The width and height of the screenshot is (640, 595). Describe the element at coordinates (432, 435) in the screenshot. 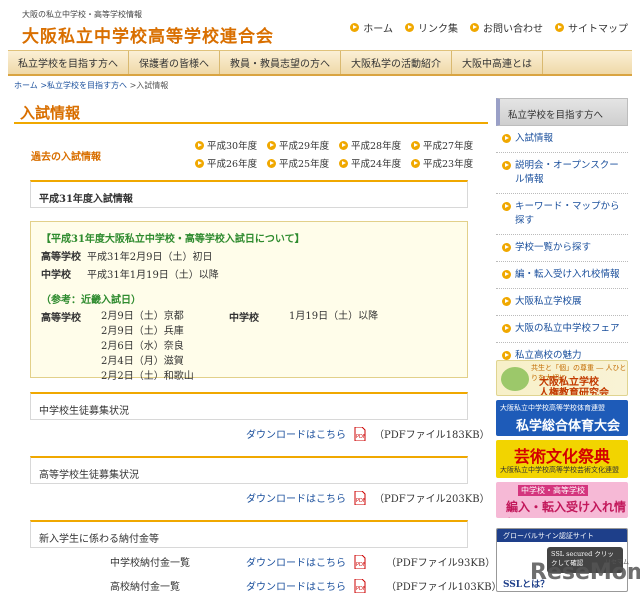

I see `file-size: （PDFファイル183KB）` at that location.